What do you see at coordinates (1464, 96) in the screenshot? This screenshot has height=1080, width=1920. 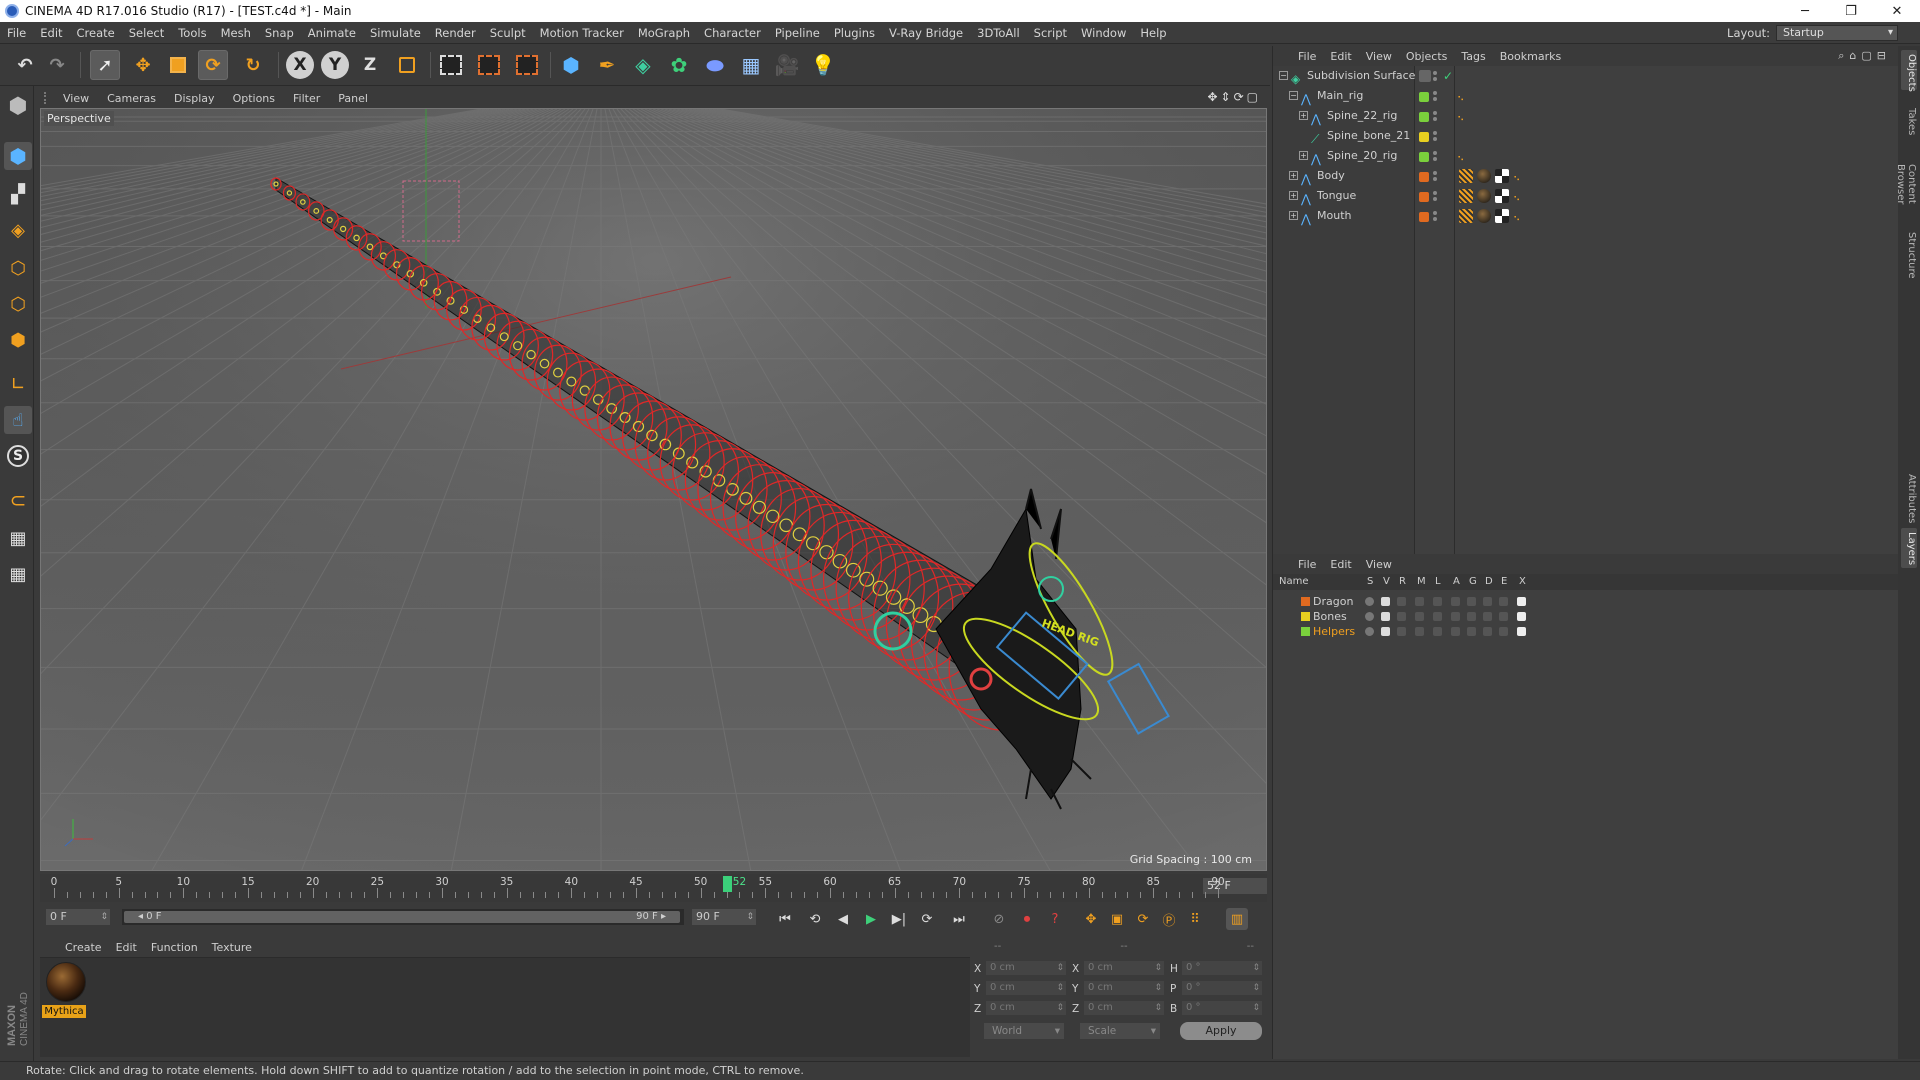 I see `ik-tag-icon: ⠢` at bounding box center [1464, 96].